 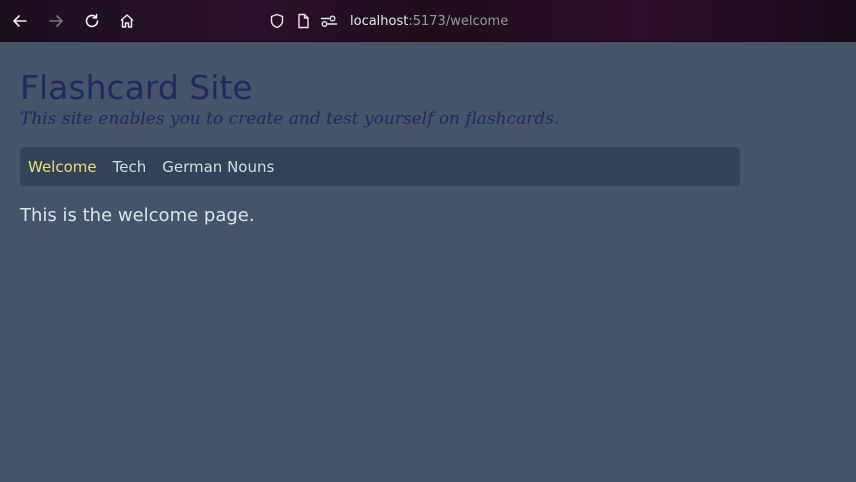 I want to click on welcome-text: This is the welcome page., so click(x=137, y=215).